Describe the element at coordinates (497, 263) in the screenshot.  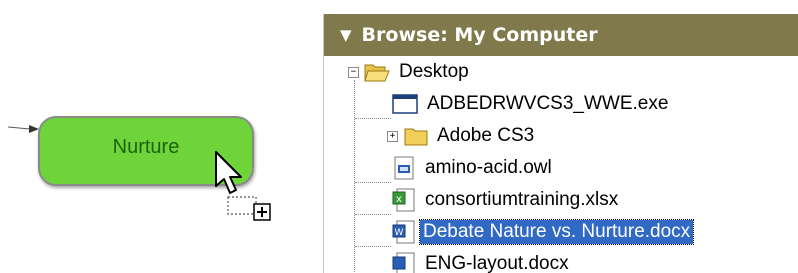
I see `tree-item-label: ENG-layout.docx` at that location.